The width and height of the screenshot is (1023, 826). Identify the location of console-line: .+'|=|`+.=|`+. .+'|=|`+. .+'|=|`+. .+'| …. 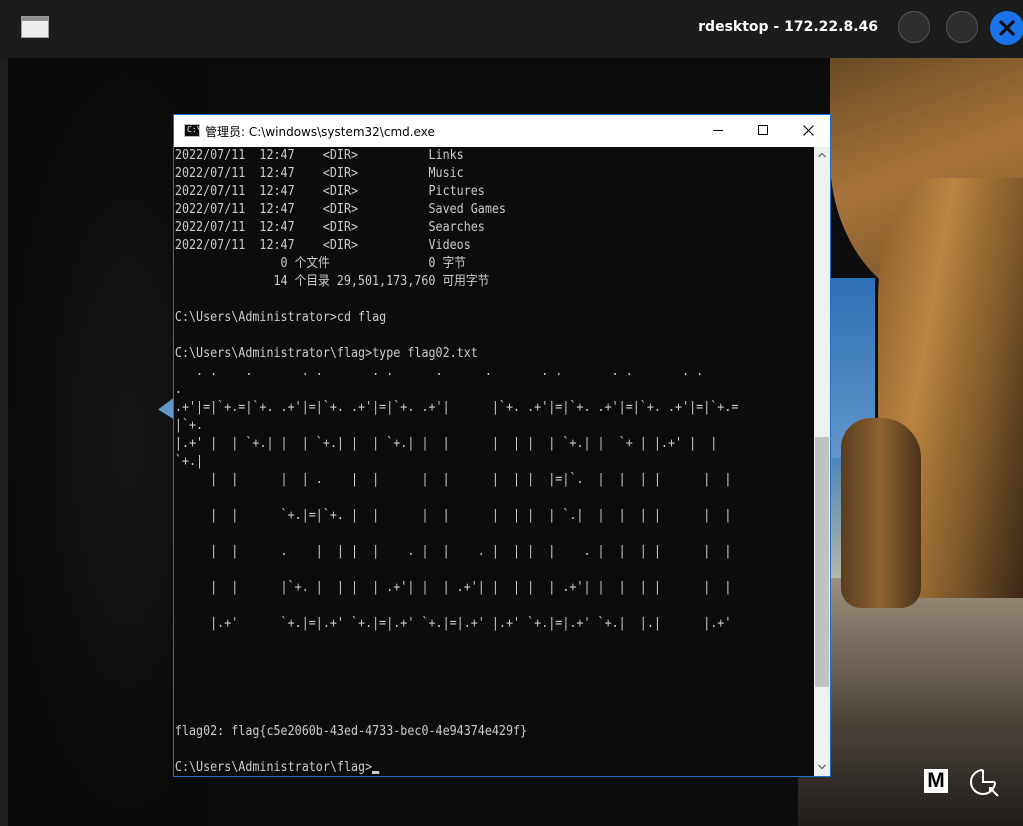
(456, 407).